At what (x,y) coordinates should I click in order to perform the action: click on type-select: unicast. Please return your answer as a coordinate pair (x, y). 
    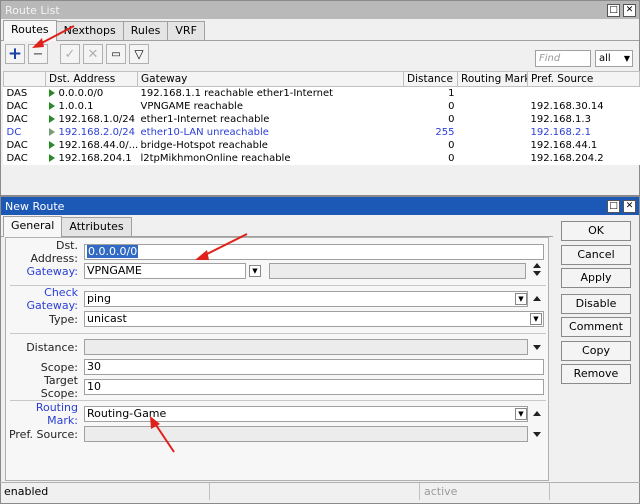
    Looking at the image, I should click on (314, 319).